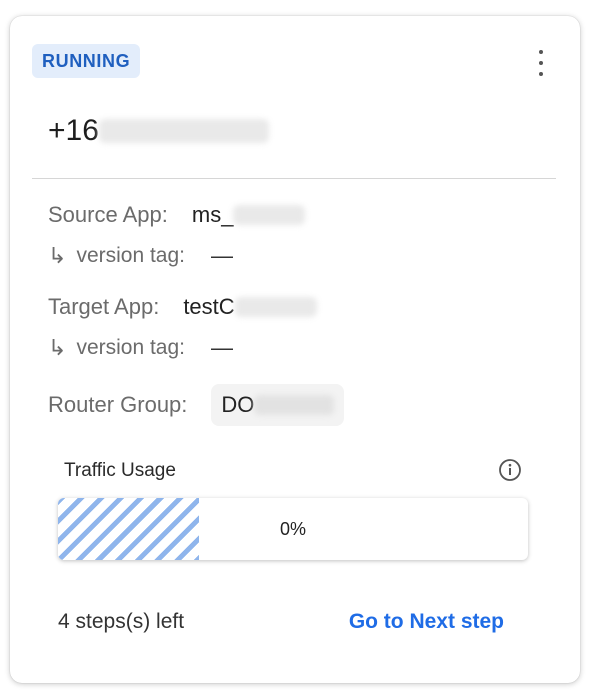 Image resolution: width=593 pixels, height=698 pixels. I want to click on redacted-router-group, so click(294, 405).